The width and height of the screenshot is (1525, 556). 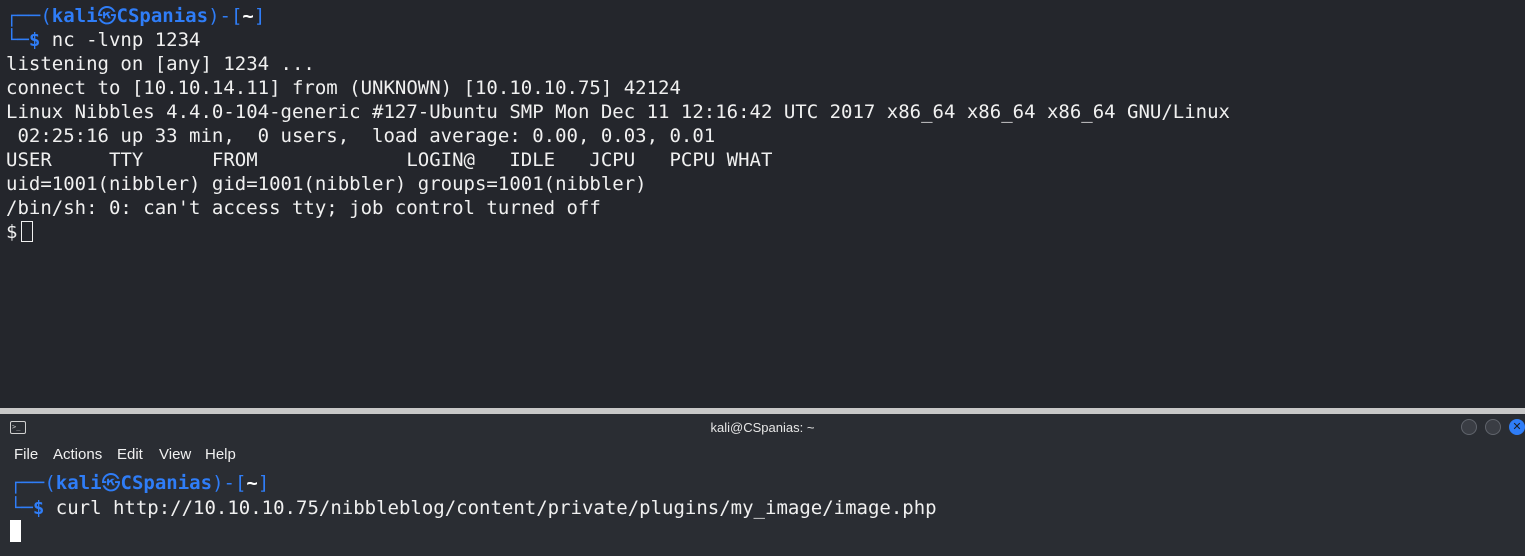 What do you see at coordinates (389, 160) in the screenshot?
I see `output-line: USER TTY FROM LOGIN@ IDLE JCPU PCPU WHAT` at bounding box center [389, 160].